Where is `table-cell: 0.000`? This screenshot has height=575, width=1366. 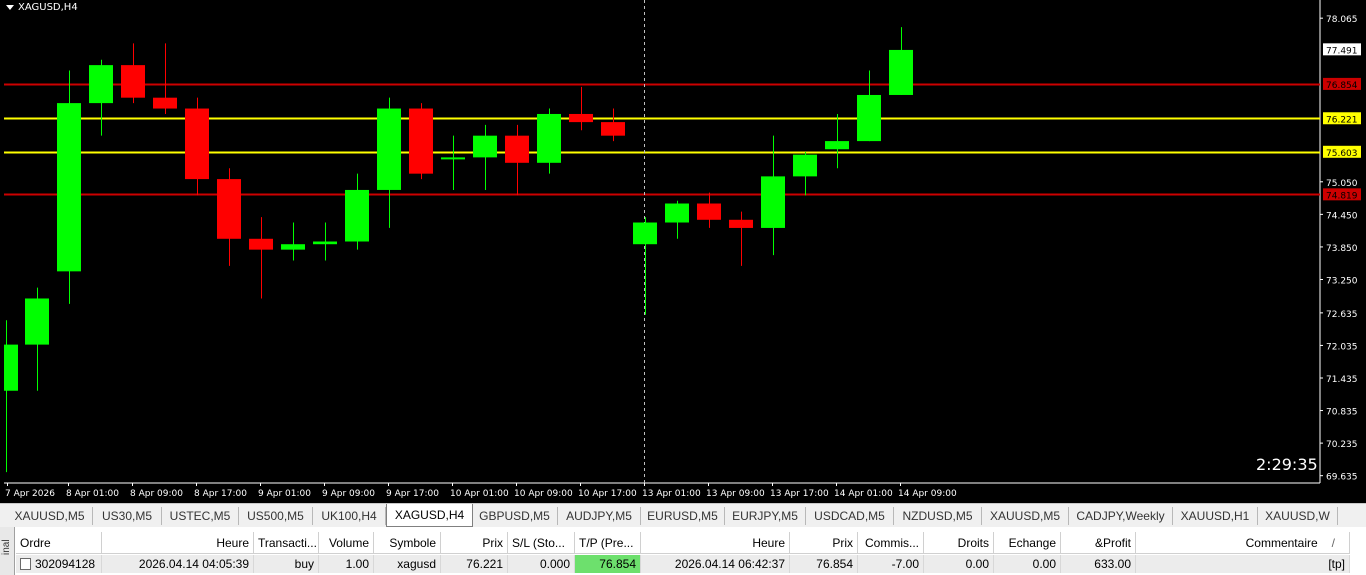
table-cell: 0.000 is located at coordinates (541, 564).